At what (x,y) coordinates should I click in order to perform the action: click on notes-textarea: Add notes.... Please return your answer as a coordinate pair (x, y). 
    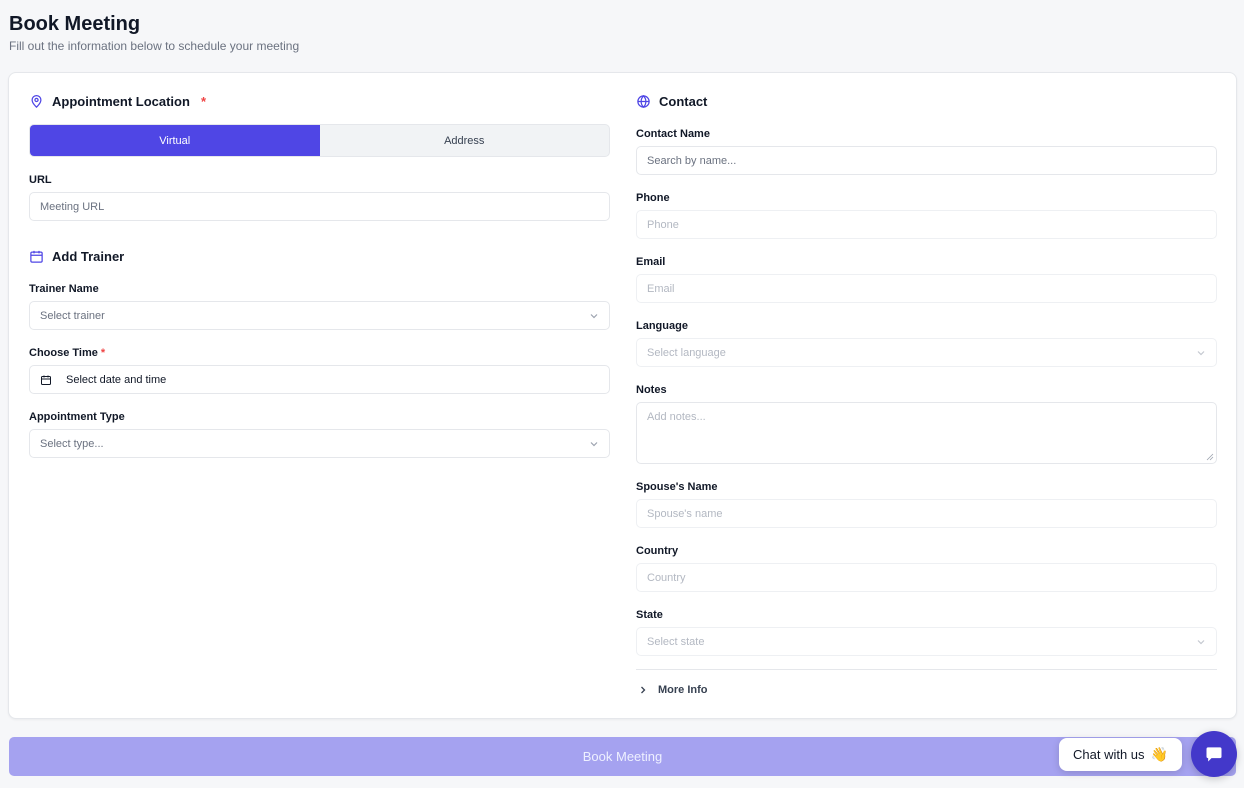
    Looking at the image, I should click on (926, 433).